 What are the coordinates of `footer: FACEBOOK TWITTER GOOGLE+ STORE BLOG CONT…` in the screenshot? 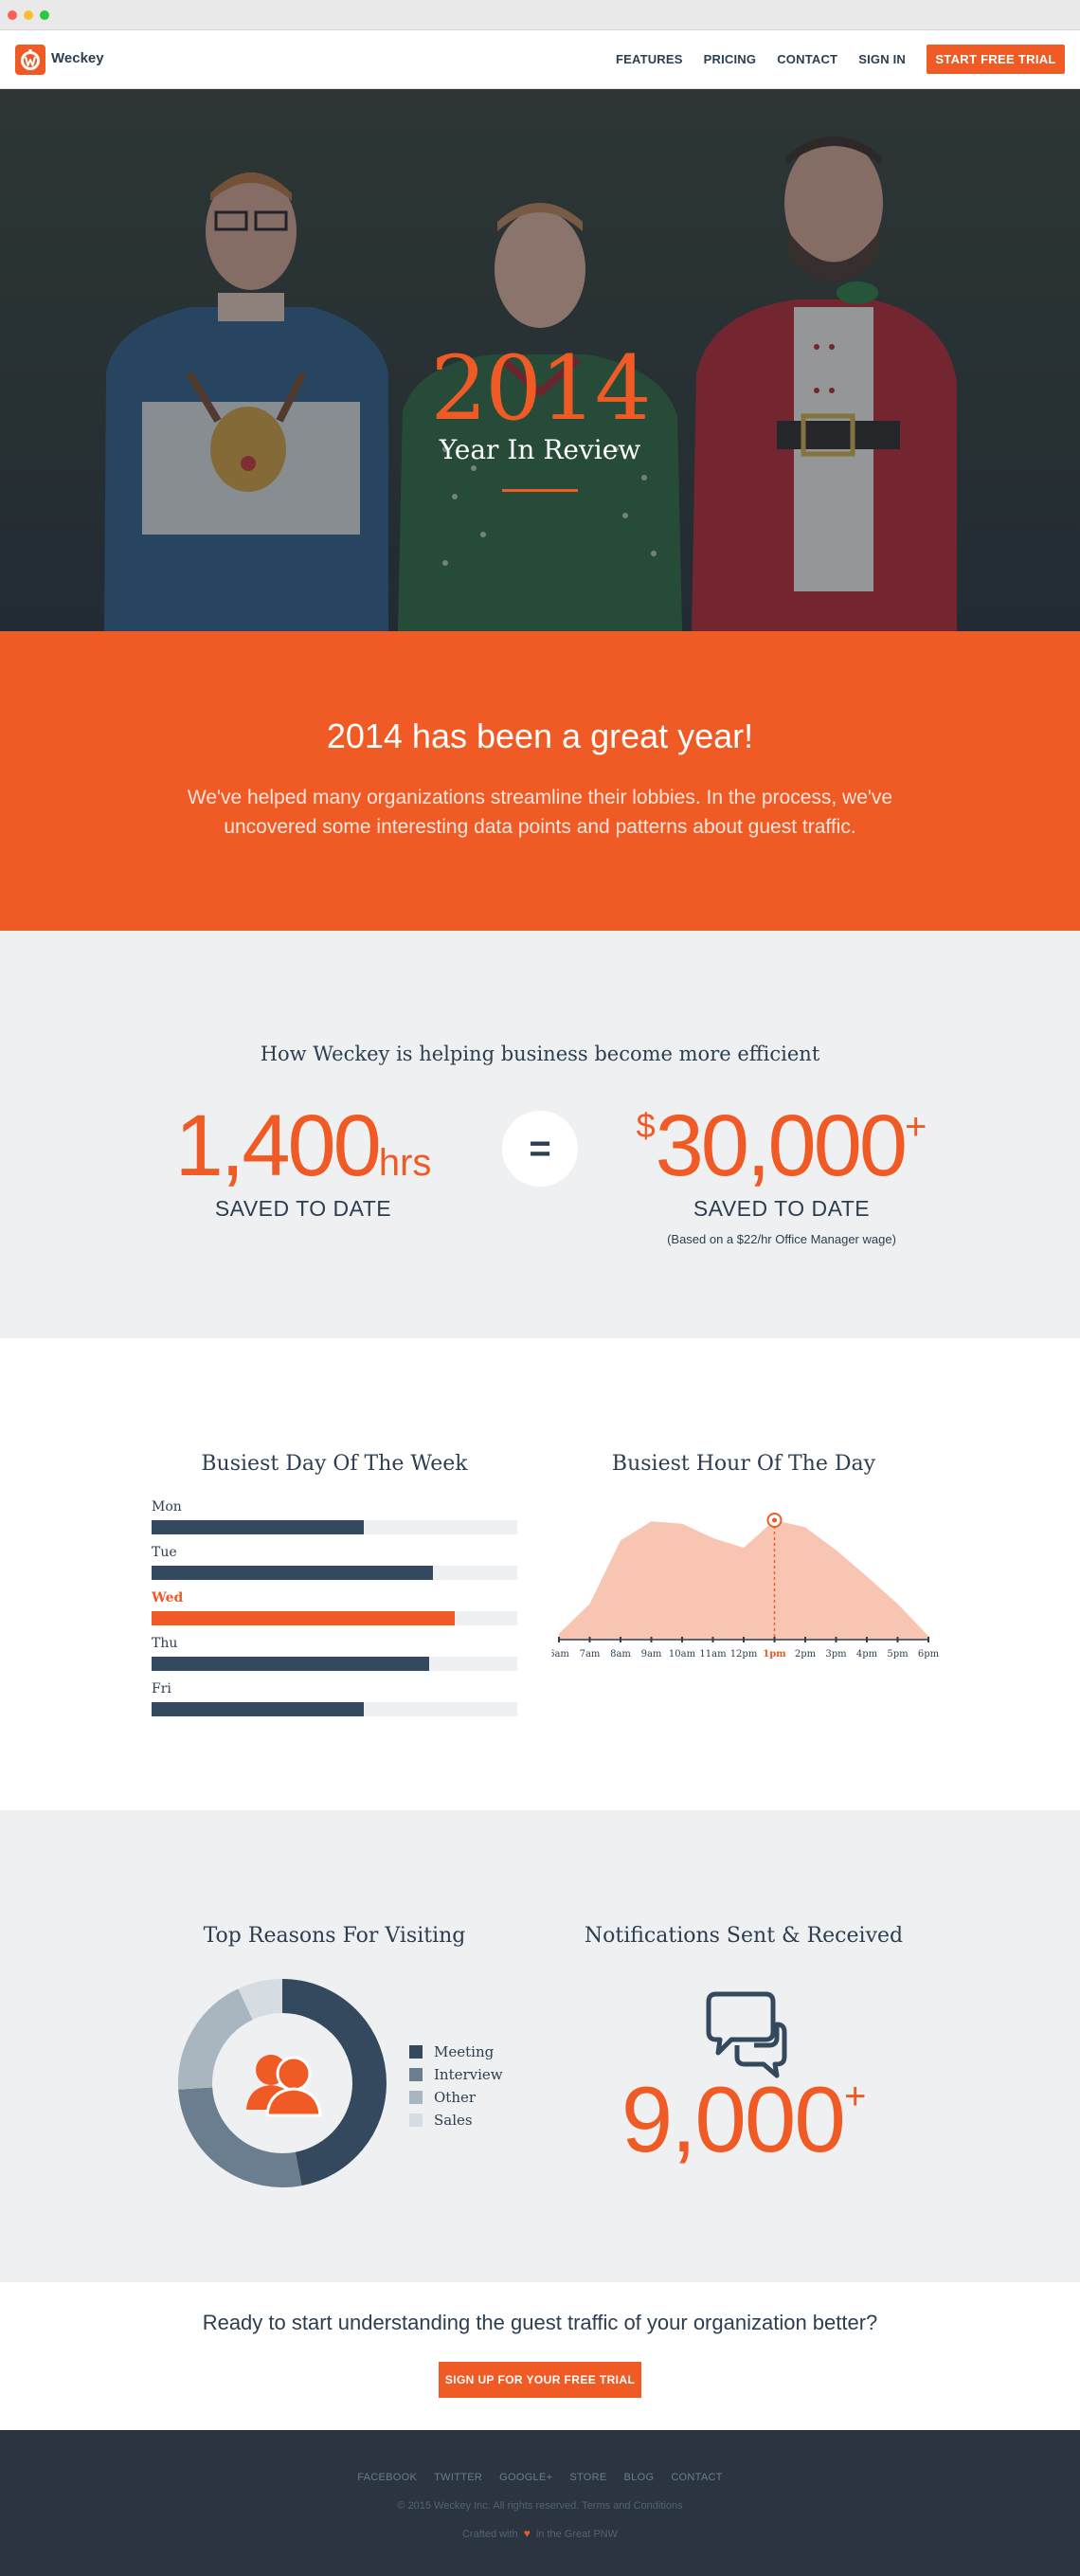 It's located at (540, 2503).